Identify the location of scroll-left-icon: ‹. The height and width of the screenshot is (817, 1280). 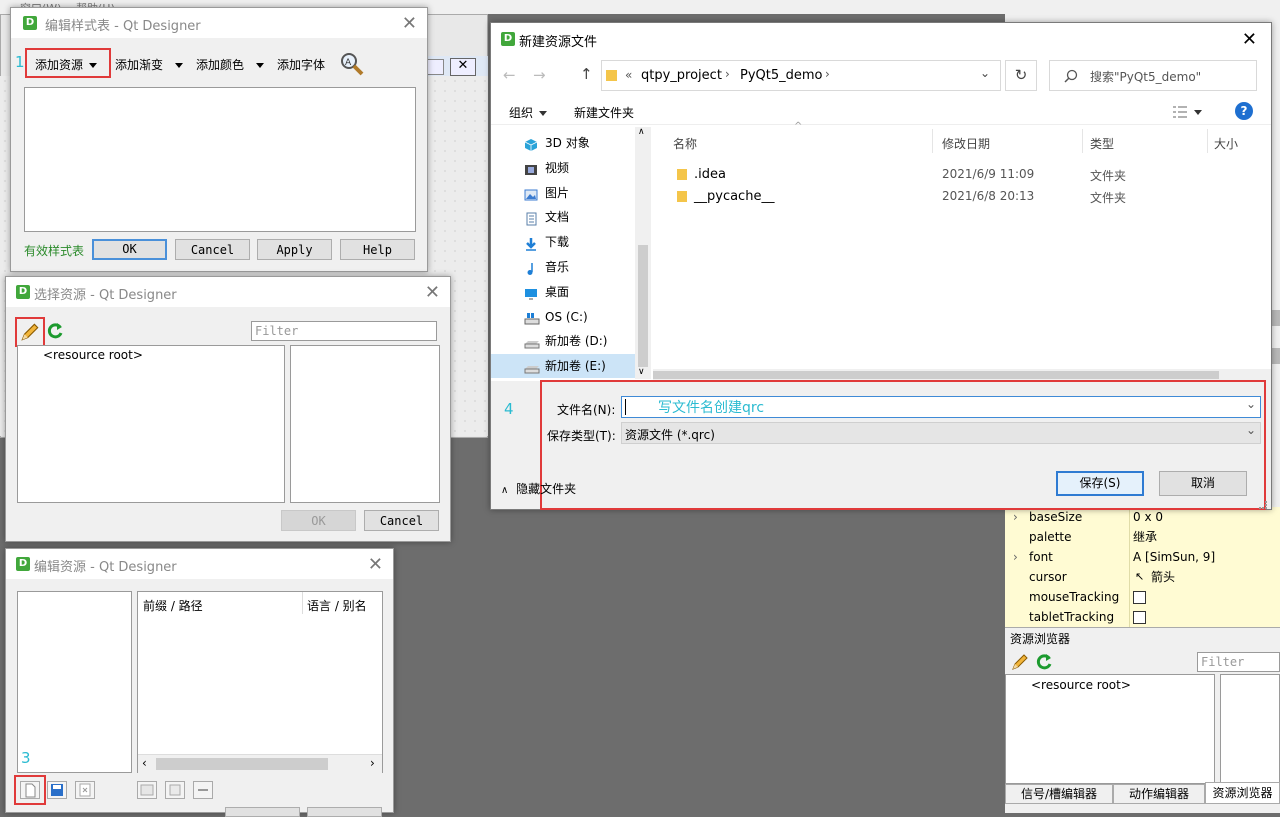
(144, 763).